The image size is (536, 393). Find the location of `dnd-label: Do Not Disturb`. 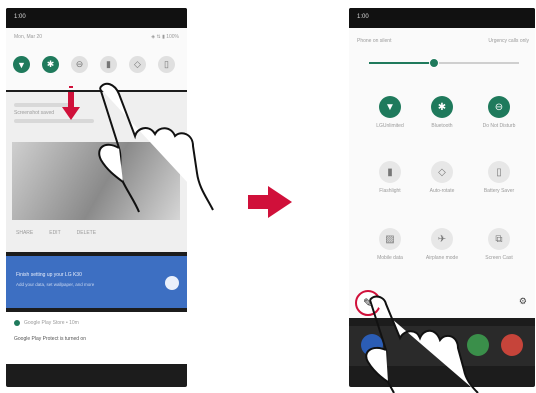

dnd-label: Do Not Disturb is located at coordinates (499, 126).